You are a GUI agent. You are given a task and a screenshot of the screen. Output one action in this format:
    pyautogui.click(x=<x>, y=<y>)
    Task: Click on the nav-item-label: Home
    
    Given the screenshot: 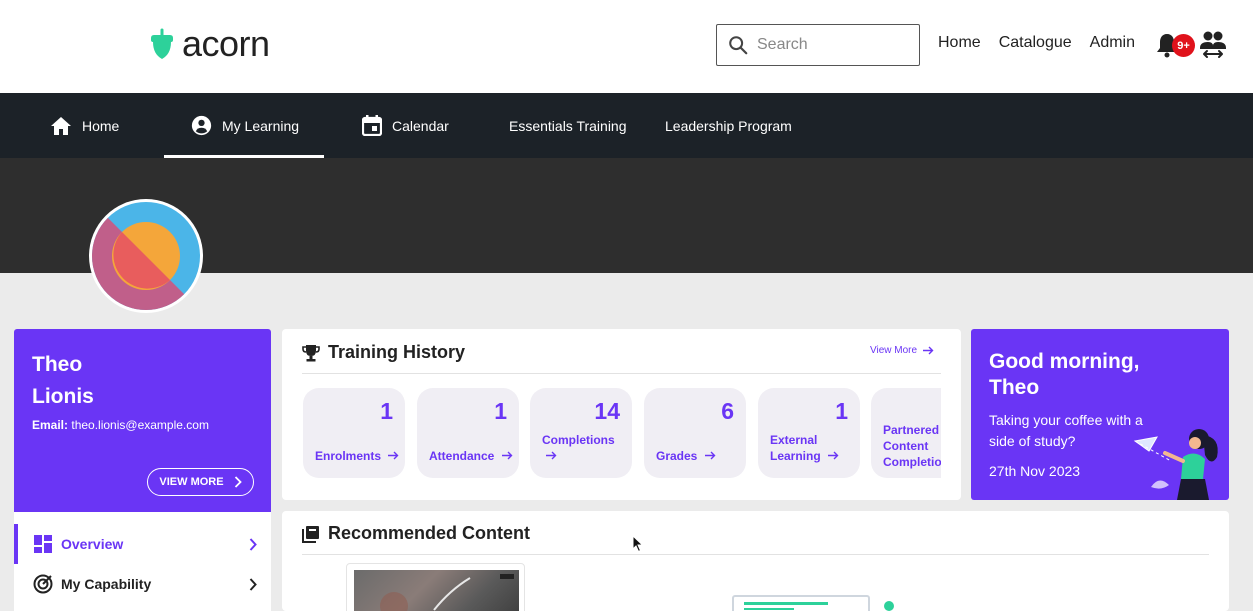 What is the action you would take?
    pyautogui.click(x=101, y=125)
    